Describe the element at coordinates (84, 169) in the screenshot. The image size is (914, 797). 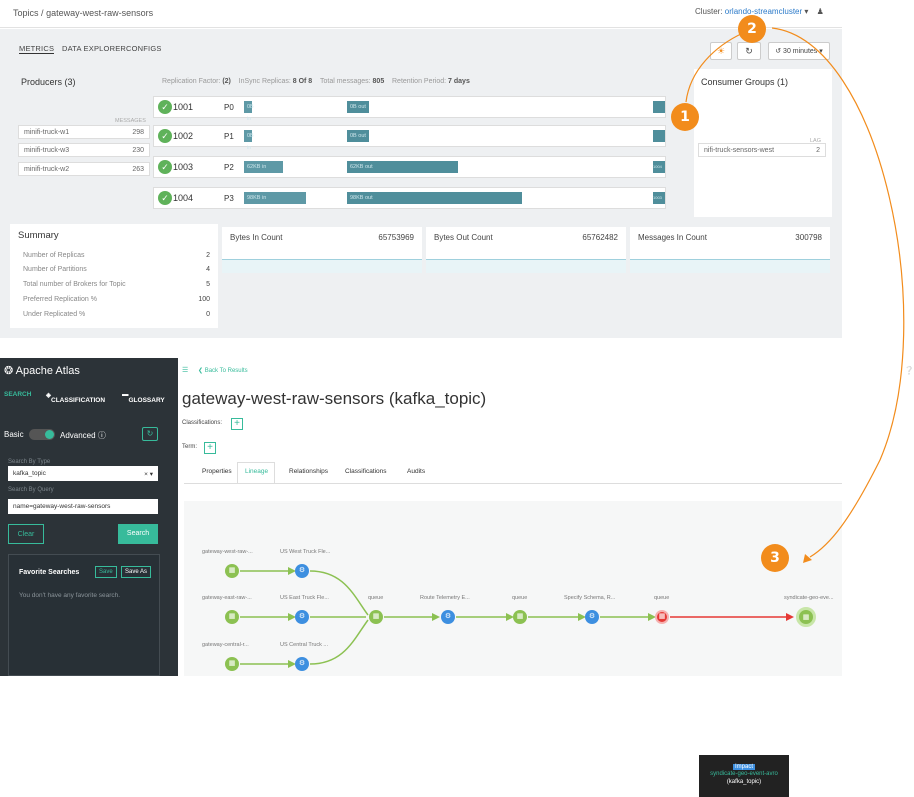
I see `producer-row: minifi-truck-w2 263` at that location.